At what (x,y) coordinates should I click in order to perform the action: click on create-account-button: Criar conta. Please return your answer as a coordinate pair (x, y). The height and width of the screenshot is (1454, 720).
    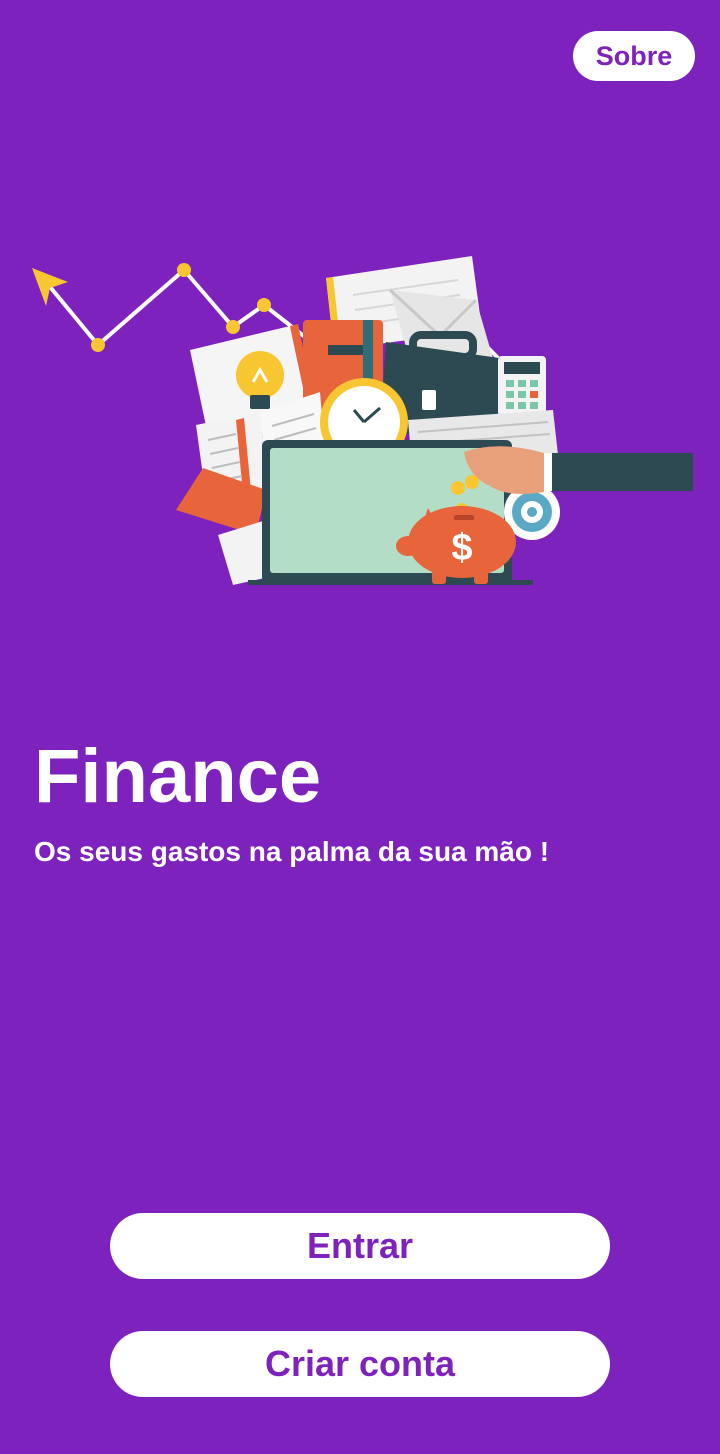
    Looking at the image, I should click on (360, 1364).